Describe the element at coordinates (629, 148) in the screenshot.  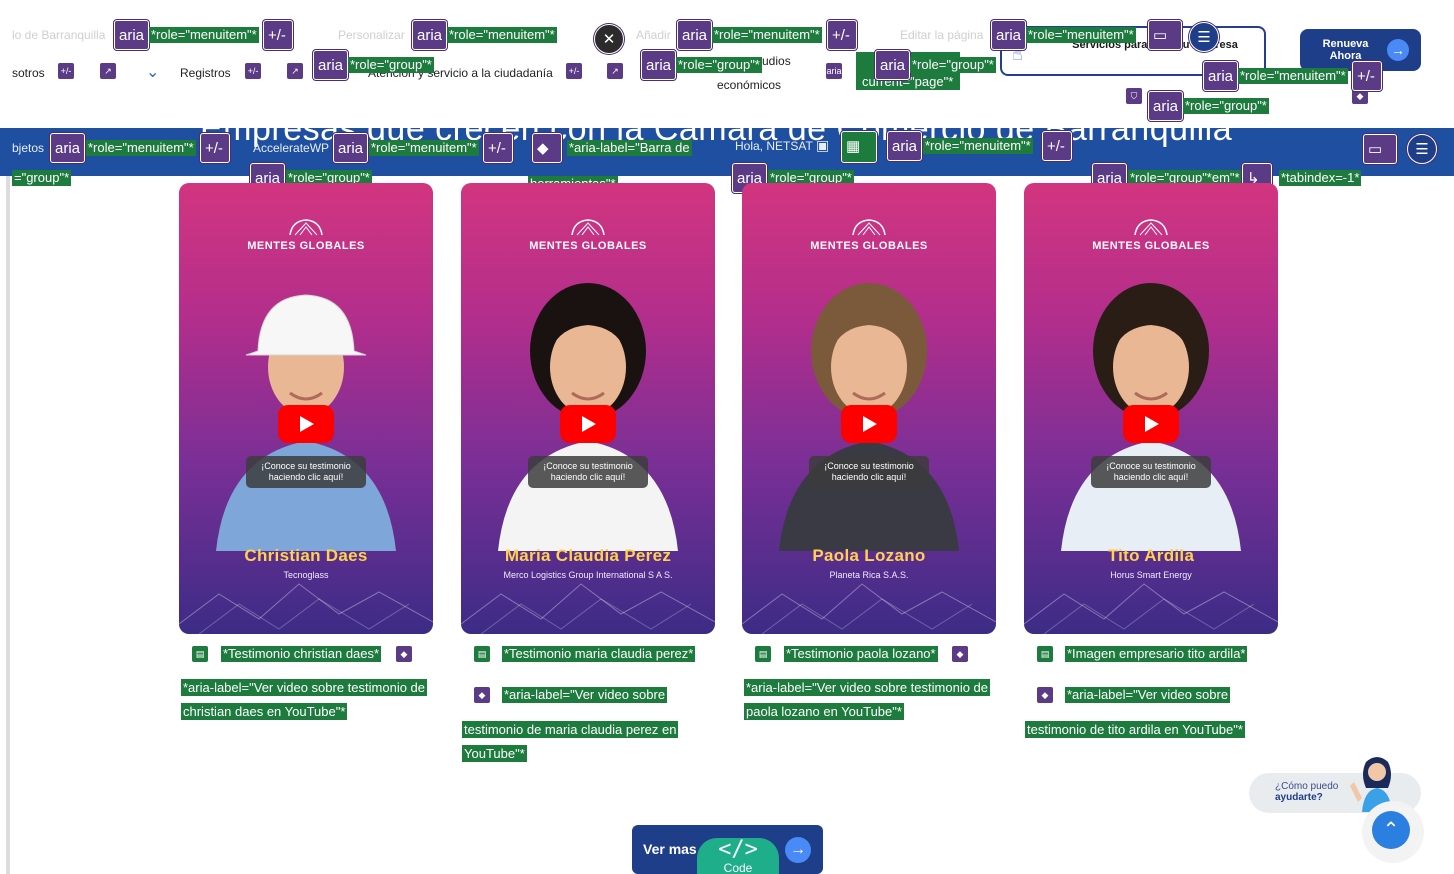
I see `toolbar-aria-label: *aria-label="Barra de` at that location.